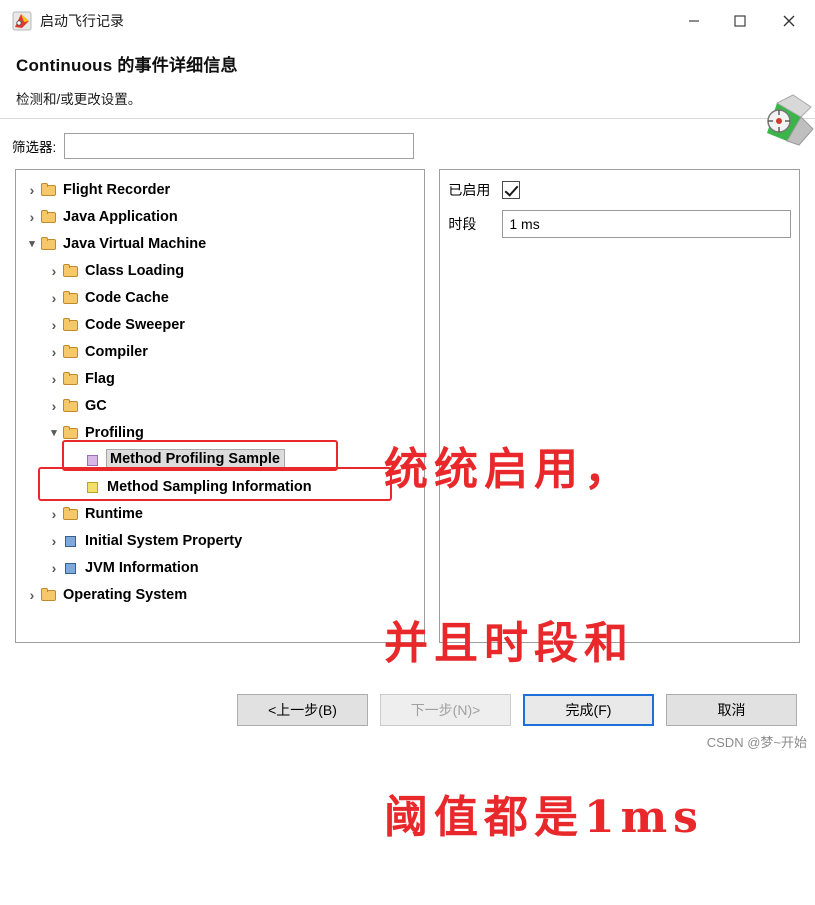  Describe the element at coordinates (220, 243) in the screenshot. I see `tree-item: Java Virtual Machine` at that location.